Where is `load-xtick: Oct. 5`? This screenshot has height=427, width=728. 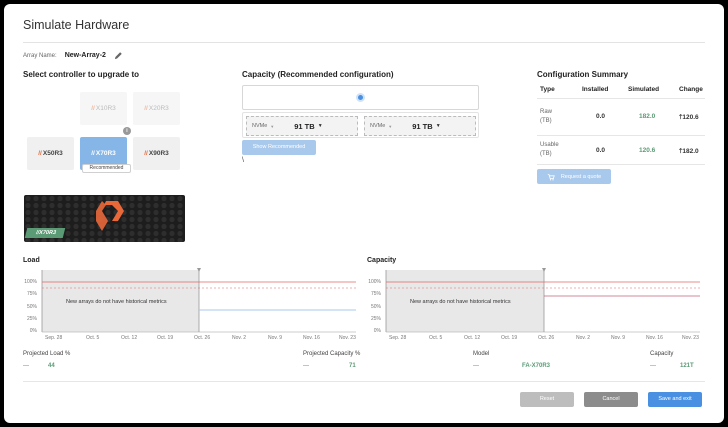
load-xtick: Oct. 5 is located at coordinates (93, 338).